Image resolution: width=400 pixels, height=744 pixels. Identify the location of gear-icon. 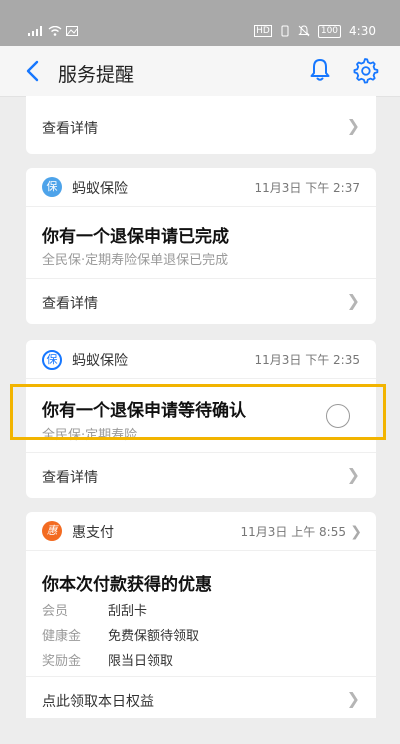
(365, 70).